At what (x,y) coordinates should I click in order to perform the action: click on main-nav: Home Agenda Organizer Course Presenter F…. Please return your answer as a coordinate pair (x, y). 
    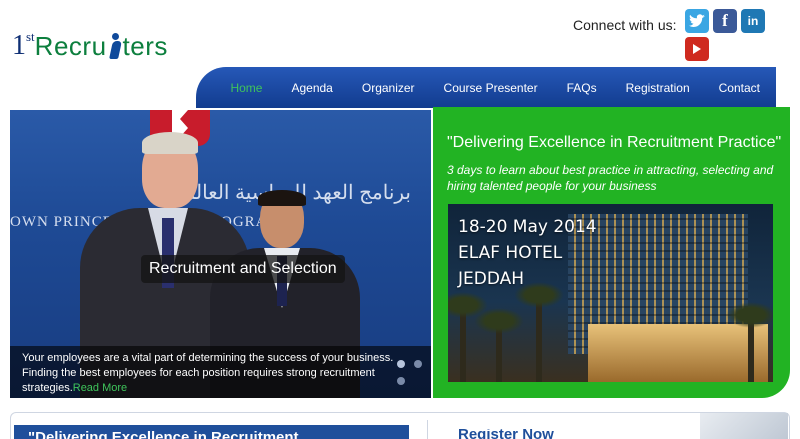
    Looking at the image, I should click on (486, 87).